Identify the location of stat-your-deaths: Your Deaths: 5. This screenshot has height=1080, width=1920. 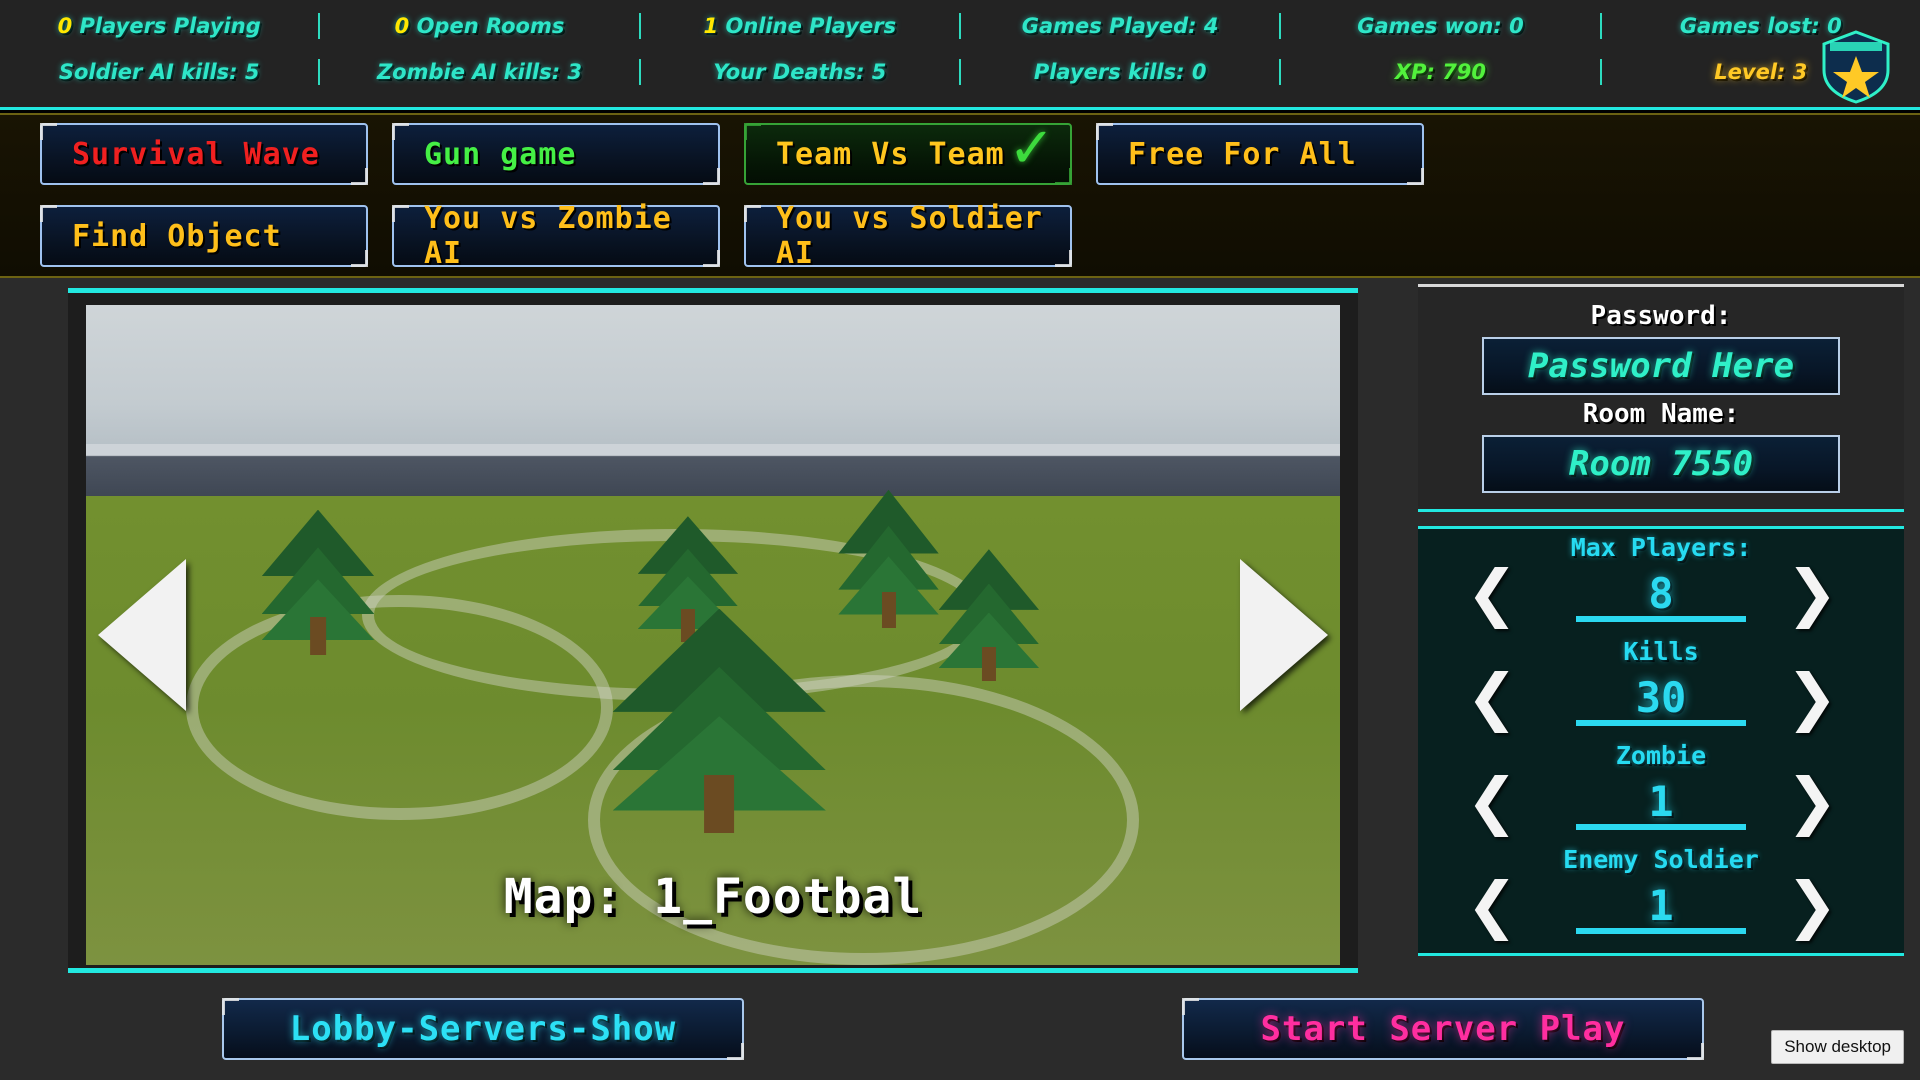
(800, 72).